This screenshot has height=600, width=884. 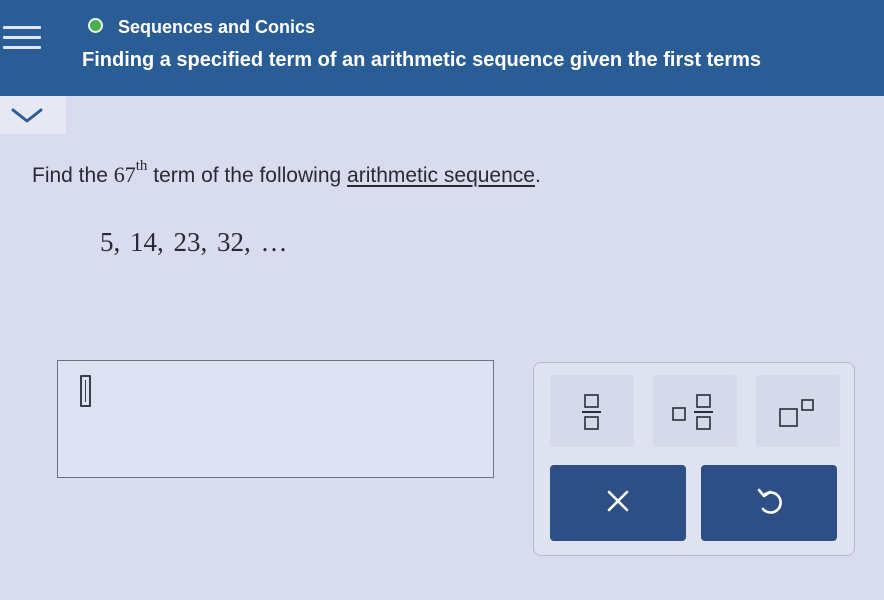 What do you see at coordinates (275, 419) in the screenshot?
I see `answer-input` at bounding box center [275, 419].